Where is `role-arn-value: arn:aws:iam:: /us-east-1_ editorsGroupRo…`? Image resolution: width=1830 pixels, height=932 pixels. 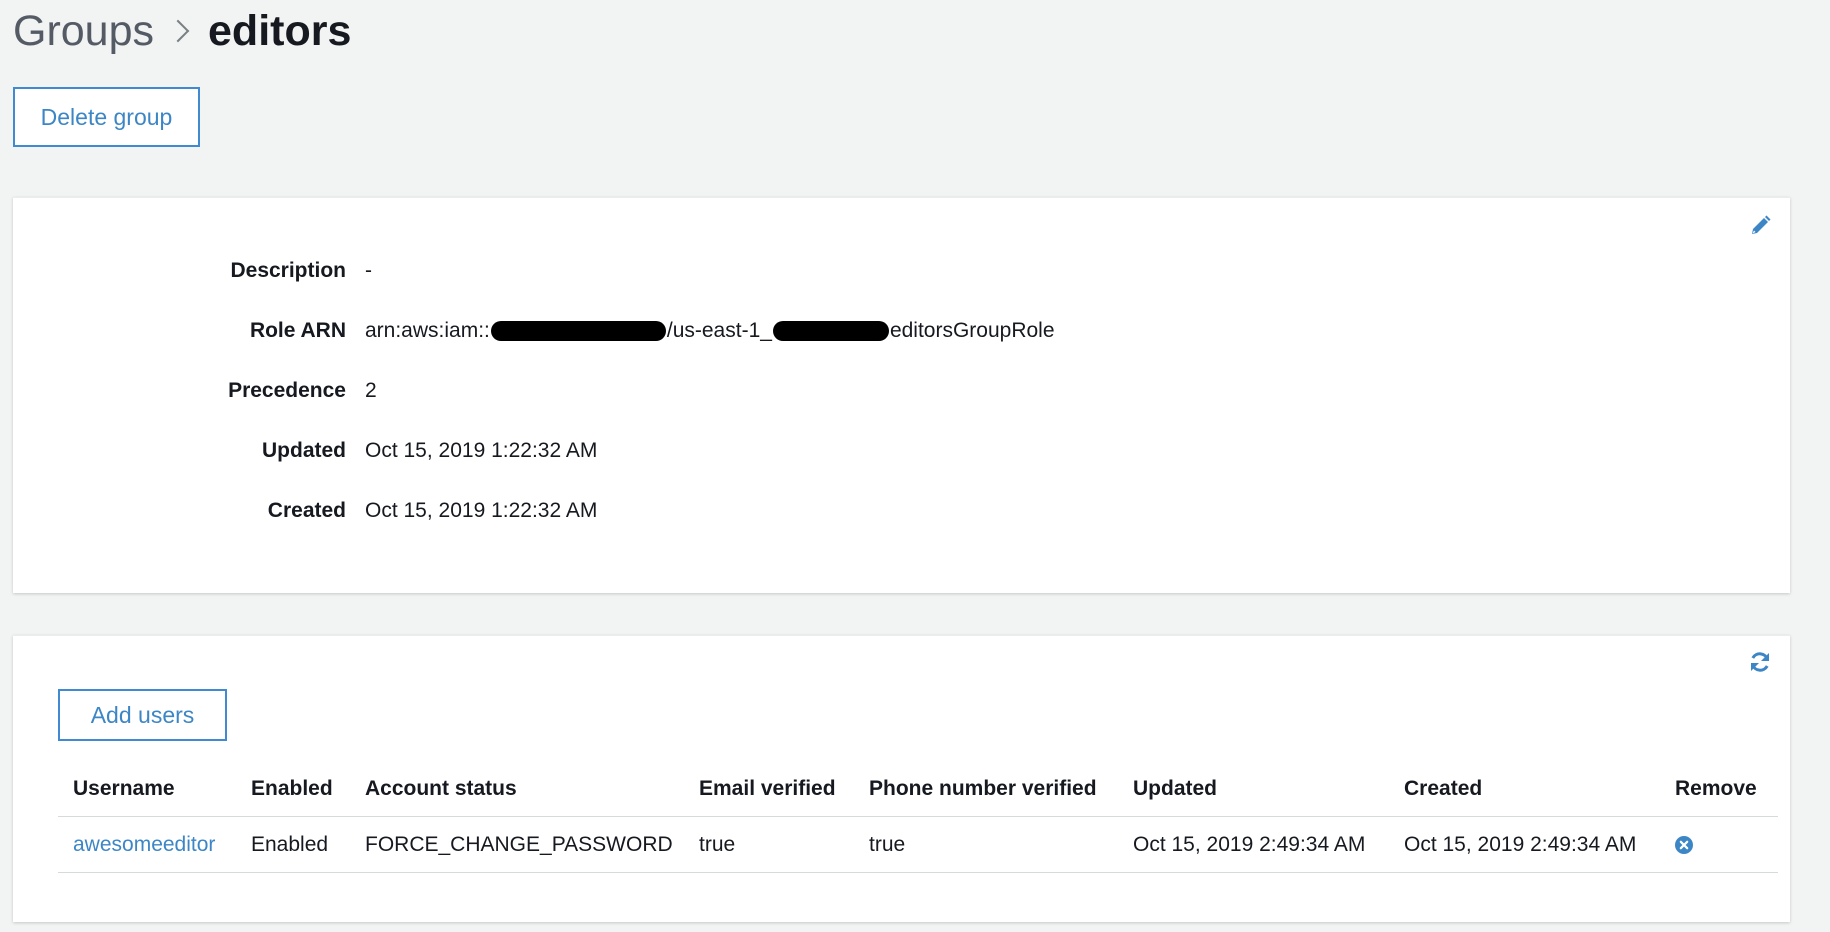 role-arn-value: arn:aws:iam:: /us-east-1_ editorsGroupRo… is located at coordinates (710, 331).